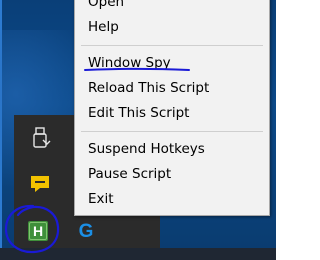  What do you see at coordinates (41, 138) in the screenshot?
I see `usb-drive-icon` at bounding box center [41, 138].